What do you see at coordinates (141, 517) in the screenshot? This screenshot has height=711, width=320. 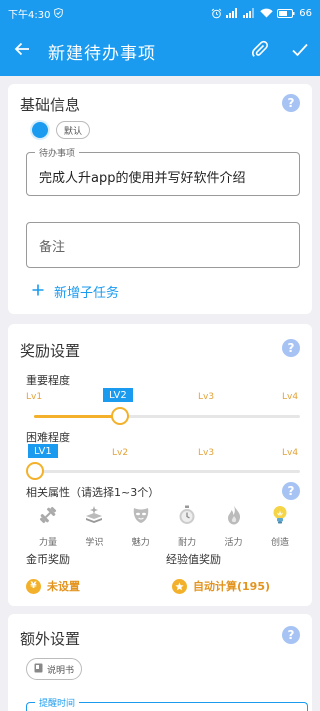 I see `mask-icon` at bounding box center [141, 517].